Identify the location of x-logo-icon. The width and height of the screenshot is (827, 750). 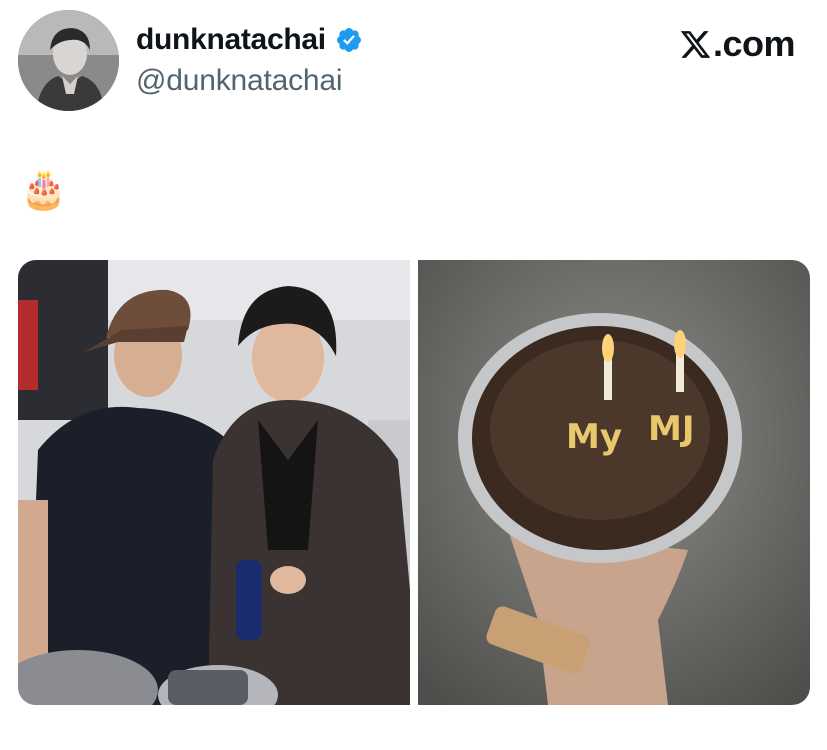
(695, 44).